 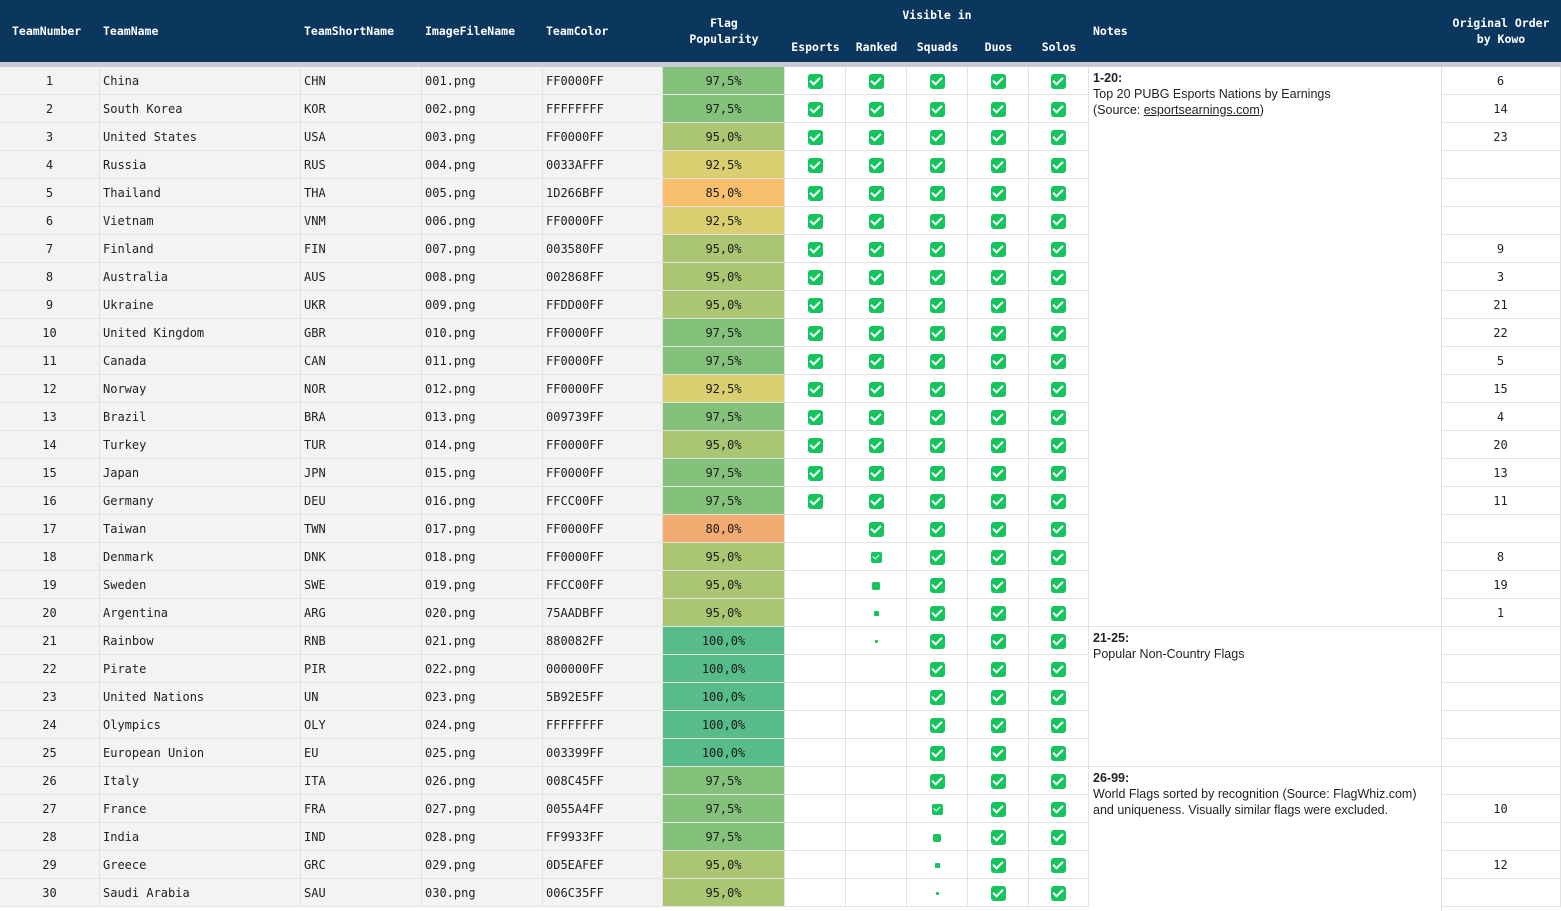 What do you see at coordinates (1059, 47) in the screenshot?
I see `col-header-solos: Solos` at bounding box center [1059, 47].